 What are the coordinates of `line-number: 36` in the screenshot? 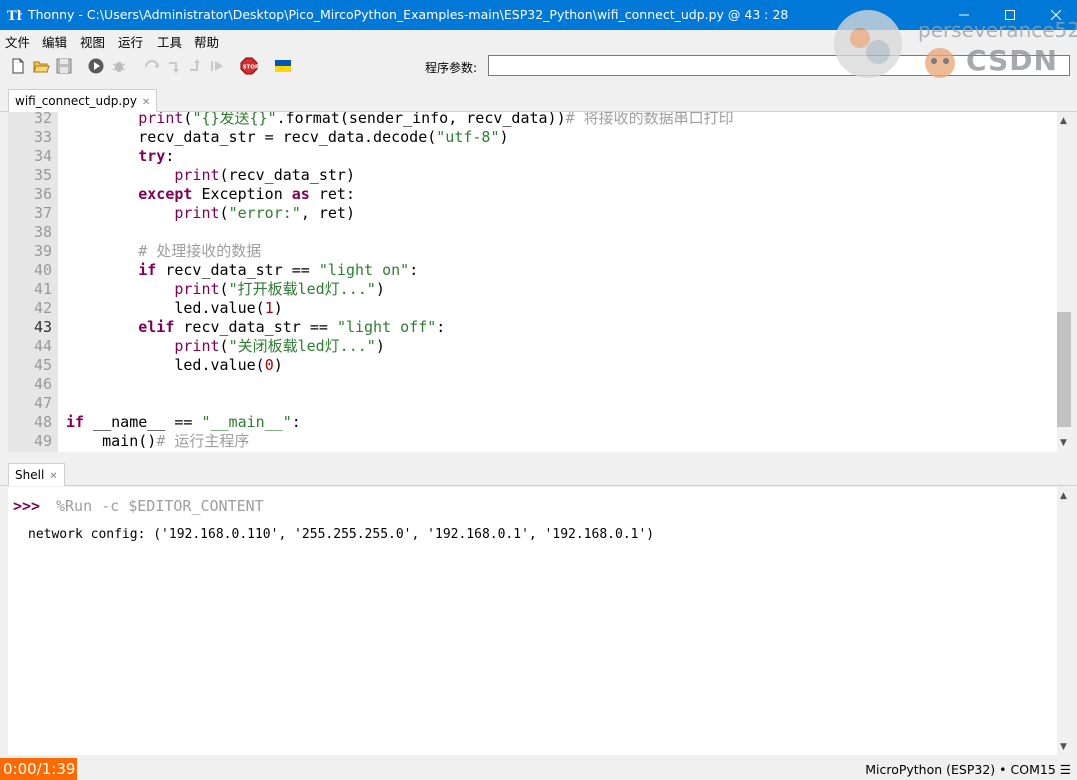 It's located at (42, 194).